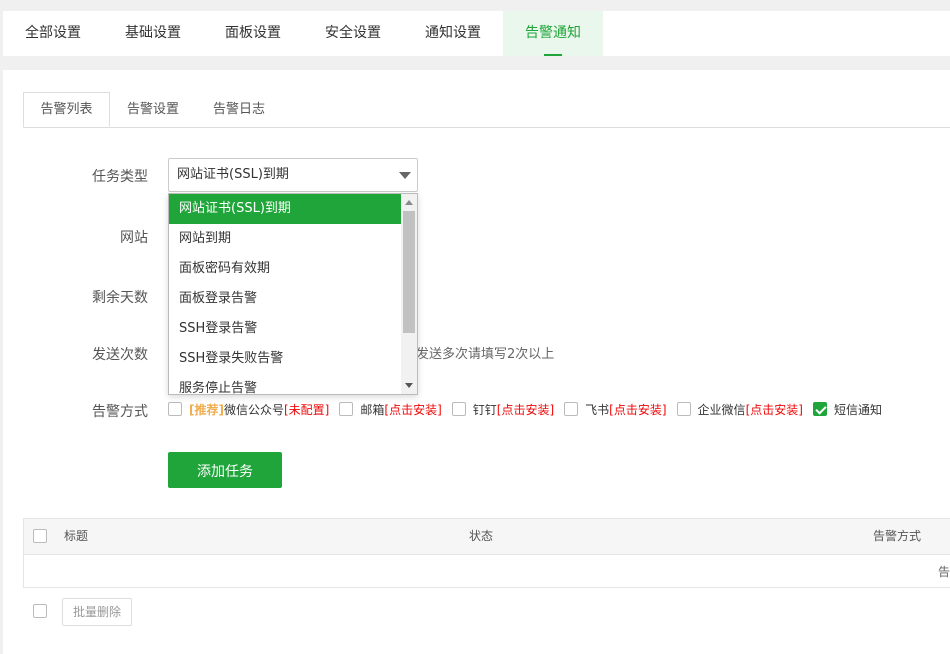  Describe the element at coordinates (285, 359) in the screenshot. I see `option-ssh-login-fail: SSH登录失败告警` at that location.